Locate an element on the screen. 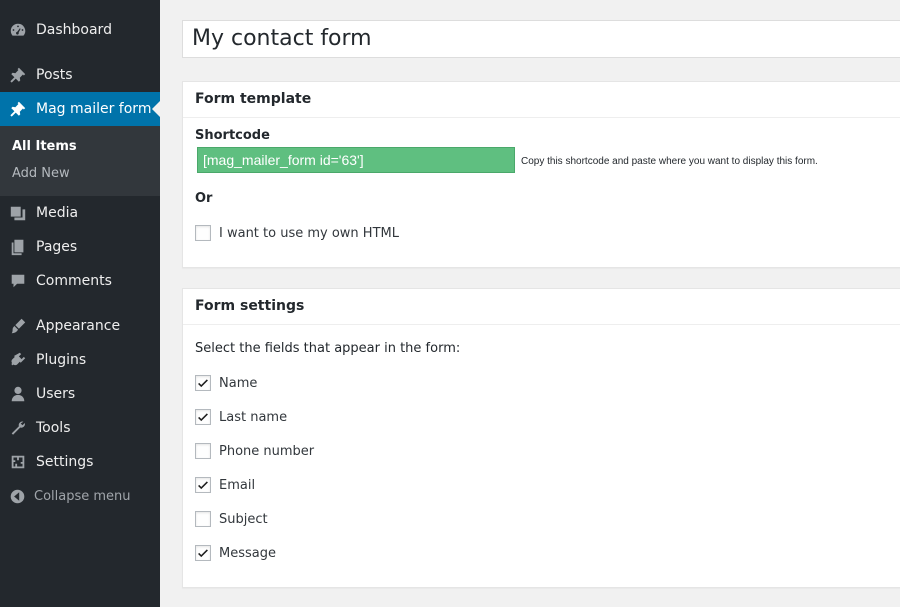 The height and width of the screenshot is (607, 900). plugin-icon is located at coordinates (18, 360).